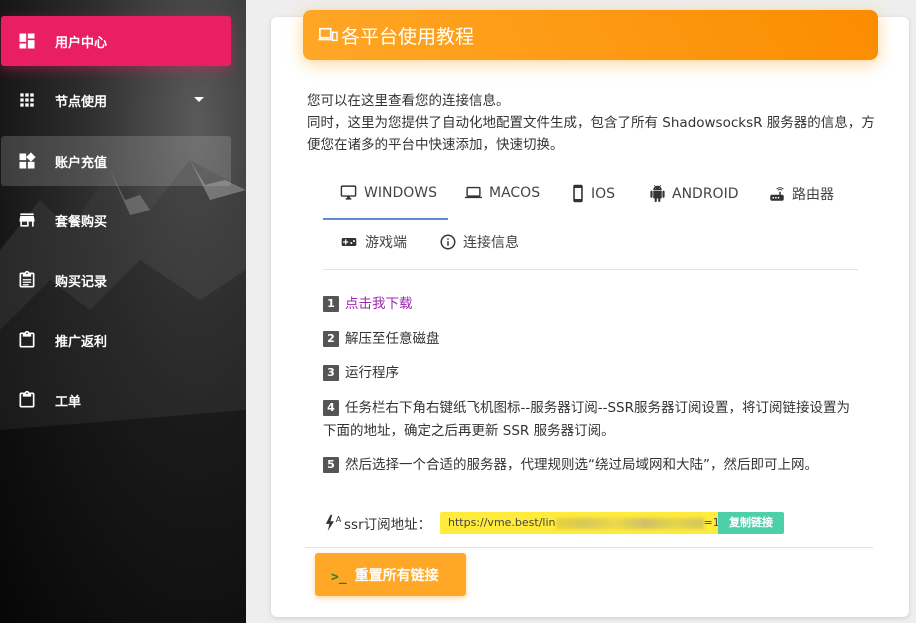 The height and width of the screenshot is (623, 916). What do you see at coordinates (813, 195) in the screenshot?
I see `tab-label: 路由器` at bounding box center [813, 195].